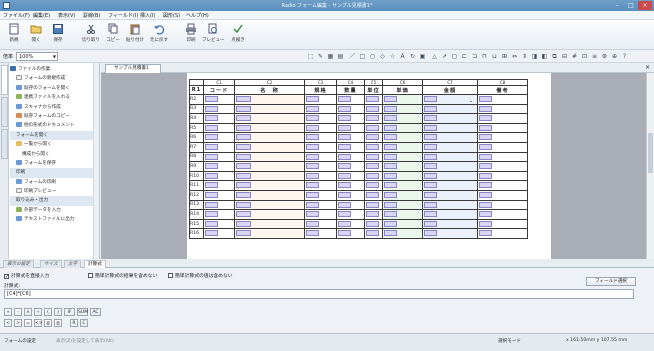  Describe the element at coordinates (91, 15) in the screenshot. I see `menu-ruled-line: 罫線(B)` at that location.